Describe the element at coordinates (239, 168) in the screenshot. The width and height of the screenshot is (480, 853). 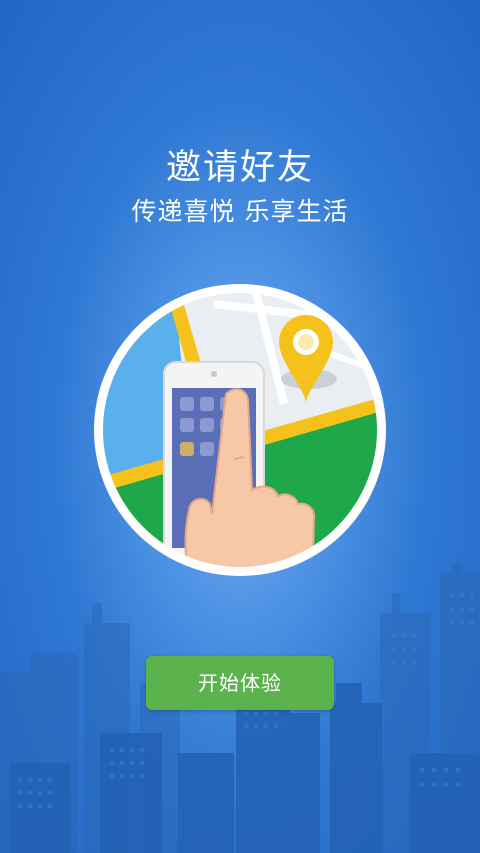
I see `page-title: 邀请好友` at that location.